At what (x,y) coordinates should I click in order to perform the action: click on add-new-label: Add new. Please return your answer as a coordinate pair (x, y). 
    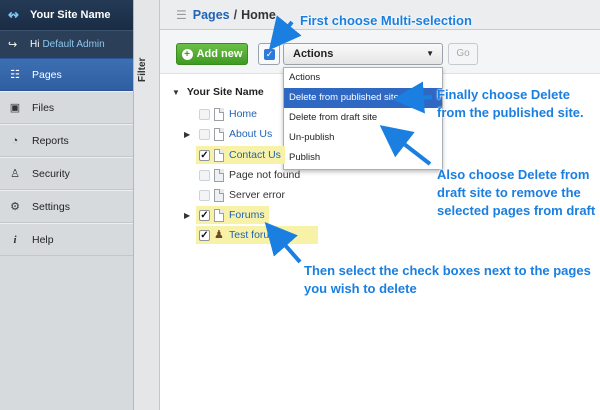
    Looking at the image, I should click on (219, 54).